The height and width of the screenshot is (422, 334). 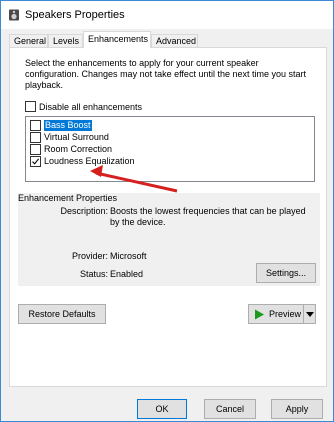 What do you see at coordinates (78, 149) in the screenshot?
I see `room-correction-label: Room Correction` at bounding box center [78, 149].